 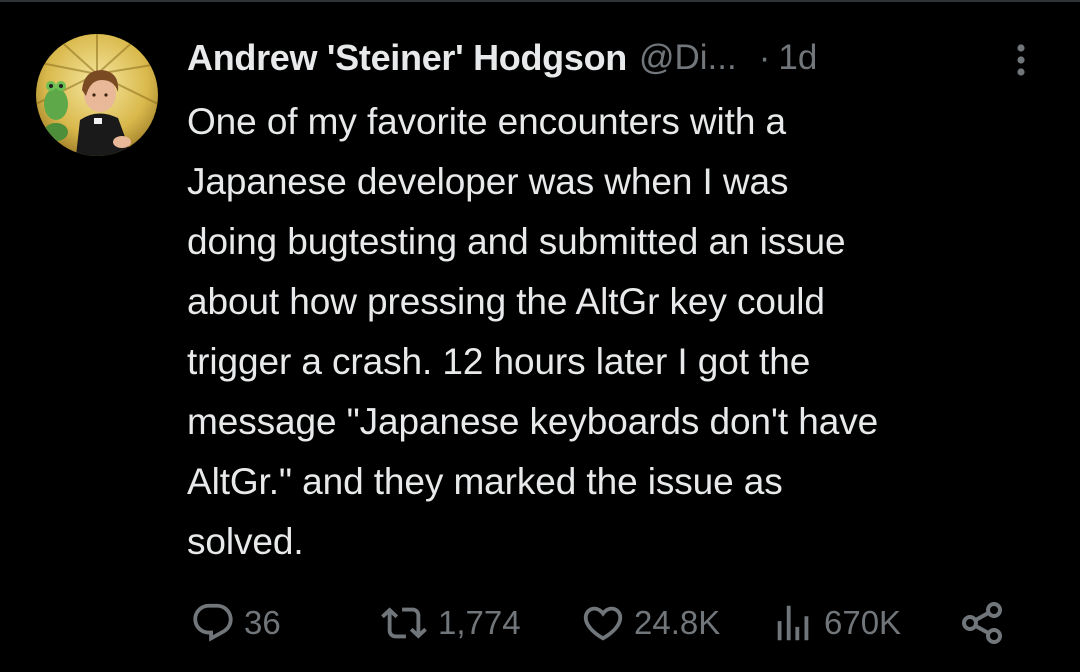 I want to click on like-count: 24.8K, so click(x=677, y=622).